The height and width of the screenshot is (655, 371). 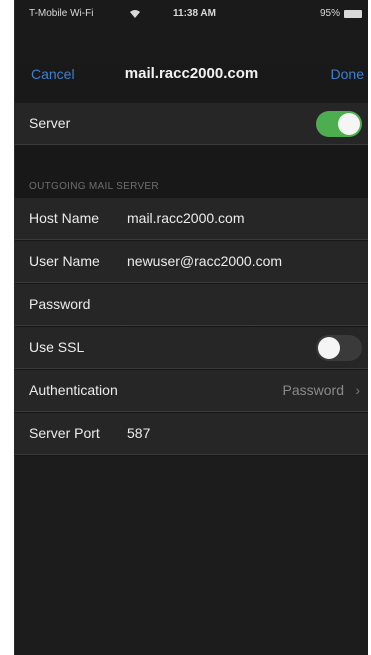 I want to click on status-bar: T-Mobile Wi-Fi 11:38 AM 95%, so click(x=191, y=16).